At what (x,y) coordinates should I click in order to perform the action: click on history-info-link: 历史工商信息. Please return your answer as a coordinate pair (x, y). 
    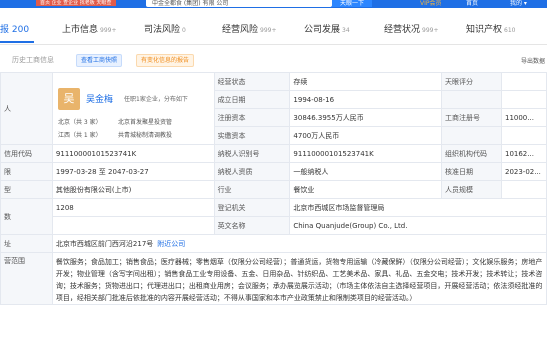
    Looking at the image, I should click on (33, 60).